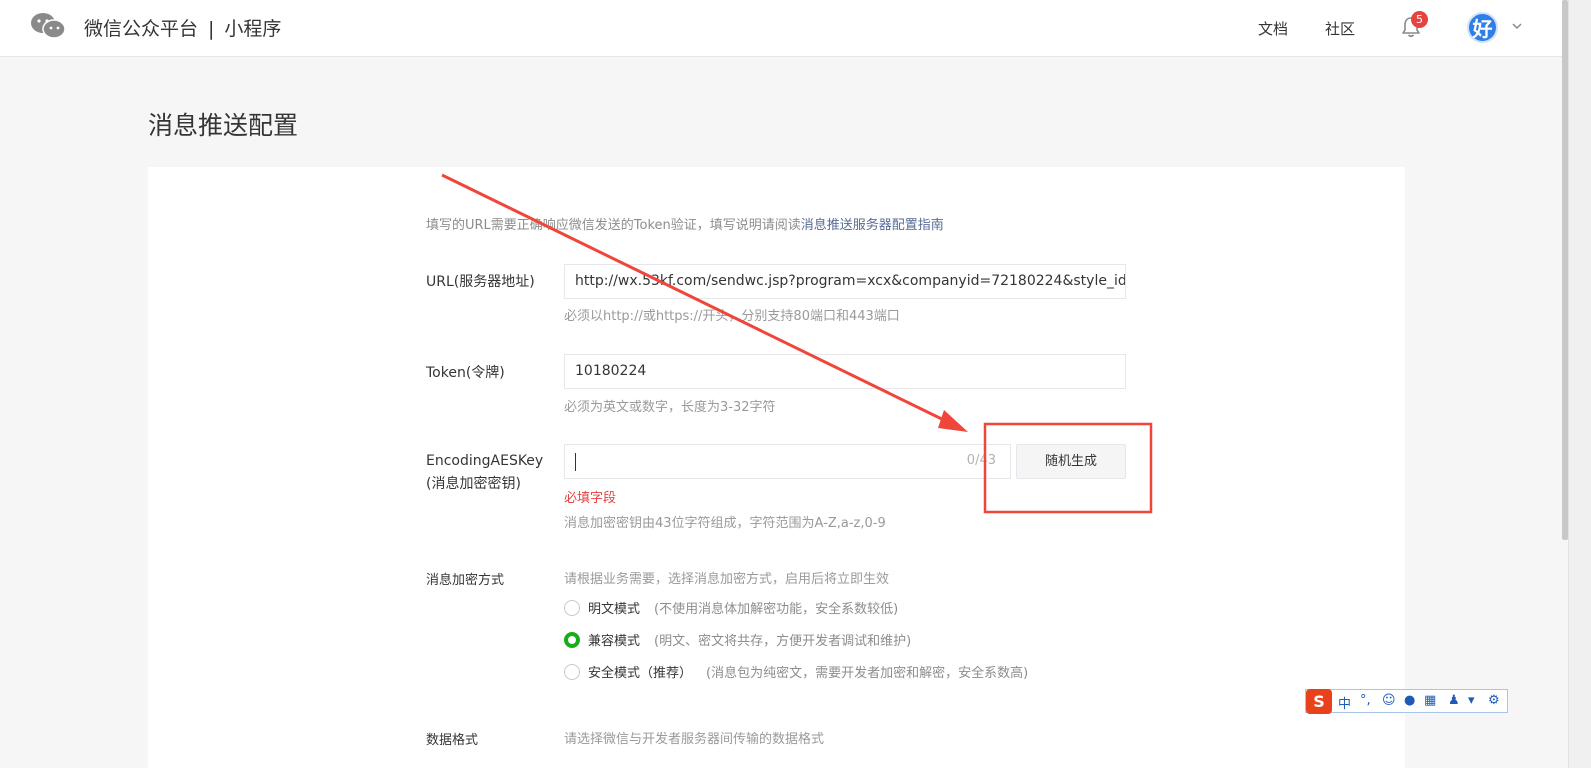 This screenshot has height=768, width=1591. Describe the element at coordinates (484, 473) in the screenshot. I see `aes-label: EncodingAESKey (消息加密密钥)` at that location.